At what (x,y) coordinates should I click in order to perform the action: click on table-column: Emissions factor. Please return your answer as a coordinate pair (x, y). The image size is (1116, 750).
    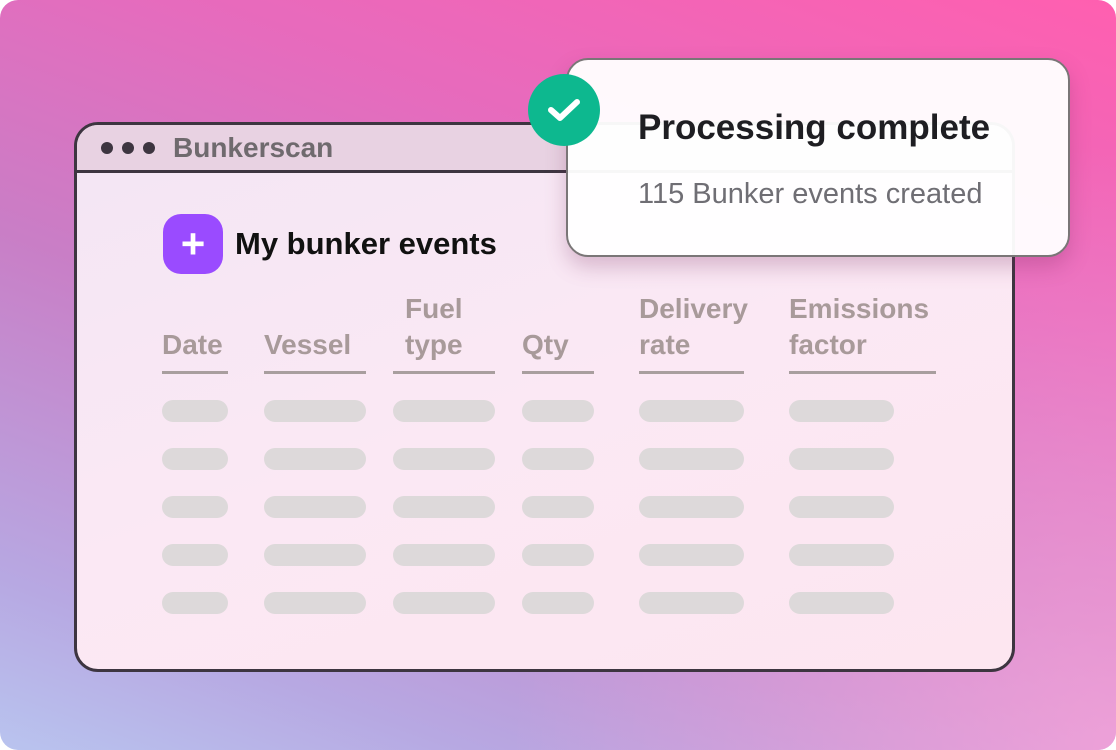
    Looking at the image, I should click on (862, 453).